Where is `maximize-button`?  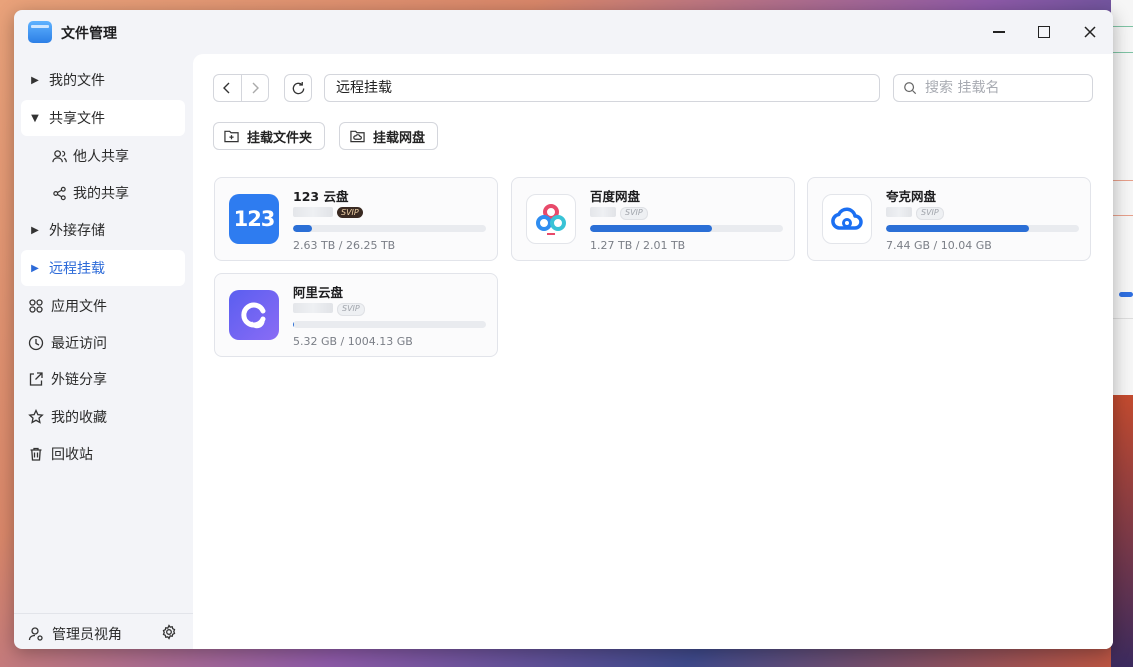
maximize-button is located at coordinates (1044, 32).